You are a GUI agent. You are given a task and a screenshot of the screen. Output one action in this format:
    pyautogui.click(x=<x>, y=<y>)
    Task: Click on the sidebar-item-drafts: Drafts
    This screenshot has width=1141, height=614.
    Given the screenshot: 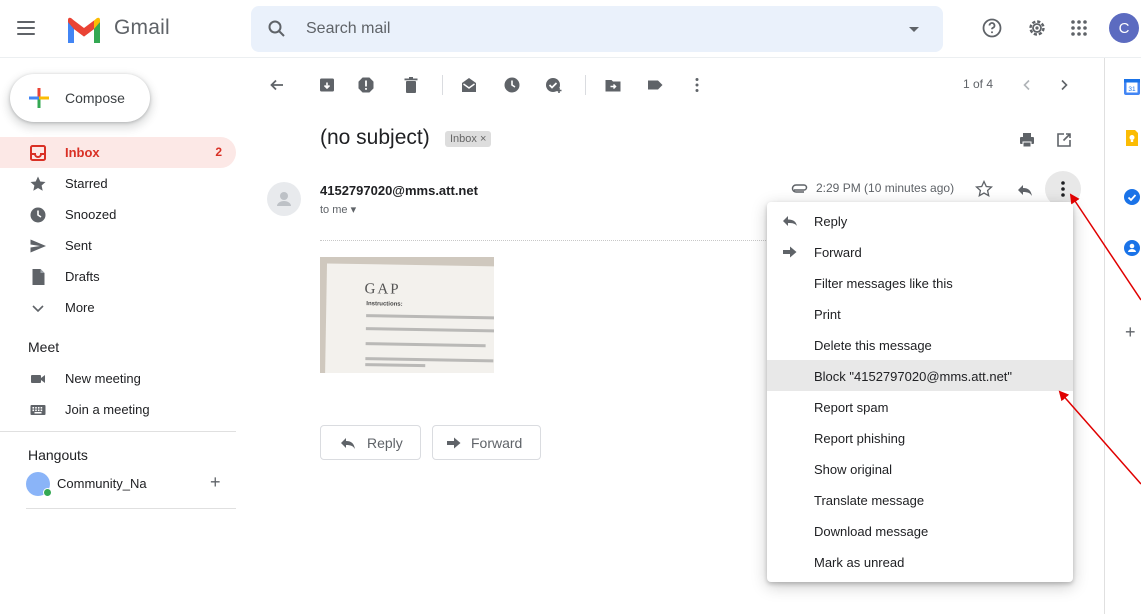 What is the action you would take?
    pyautogui.click(x=118, y=276)
    